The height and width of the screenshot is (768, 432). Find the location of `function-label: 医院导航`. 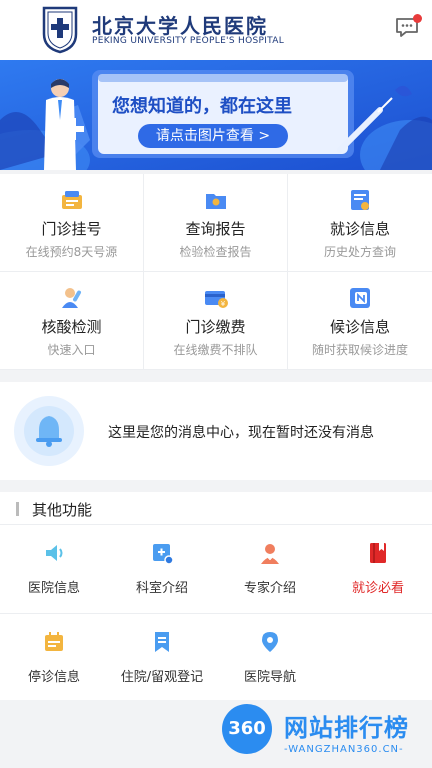

function-label: 医院导航 is located at coordinates (269, 677).